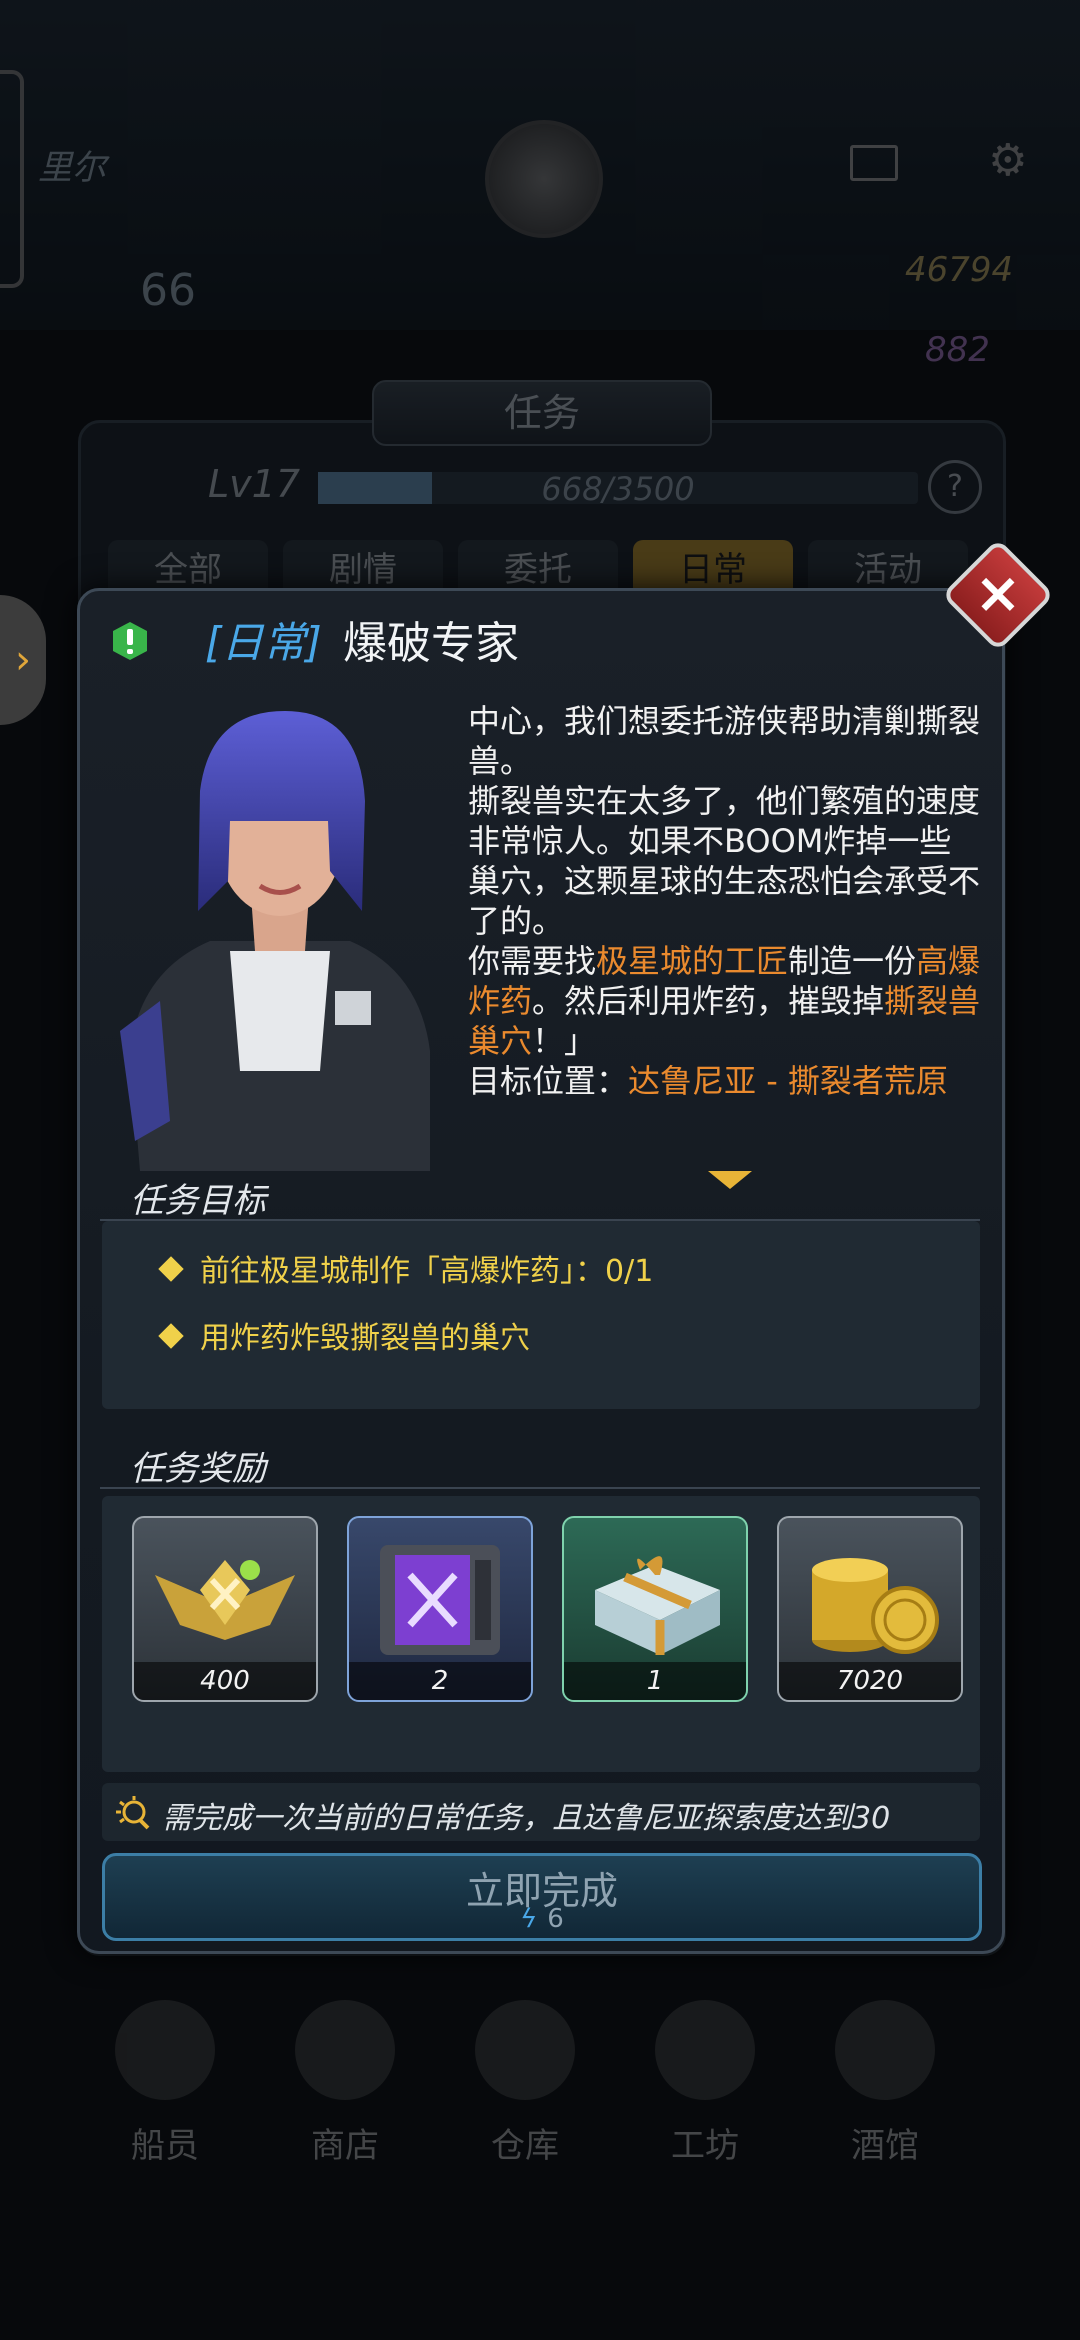  I want to click on desc-text: 你需要找, so click(532, 961).